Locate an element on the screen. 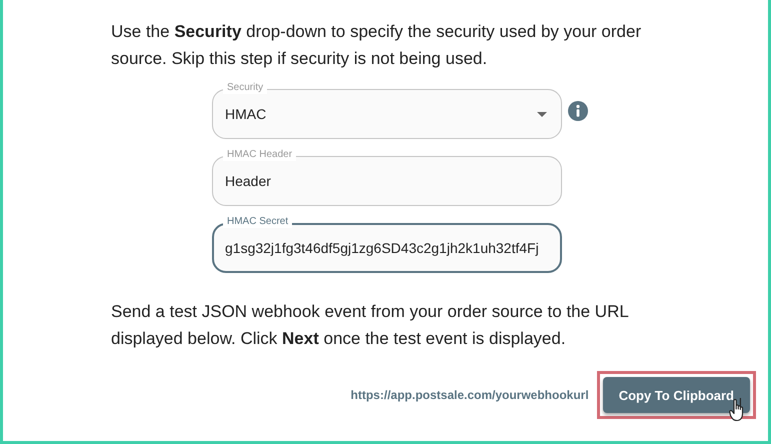 Image resolution: width=771 pixels, height=444 pixels. instruction-text: Use the Security drop-down to specify the security used by your order source. Skip this step if security is not being used. is located at coordinates (376, 45).